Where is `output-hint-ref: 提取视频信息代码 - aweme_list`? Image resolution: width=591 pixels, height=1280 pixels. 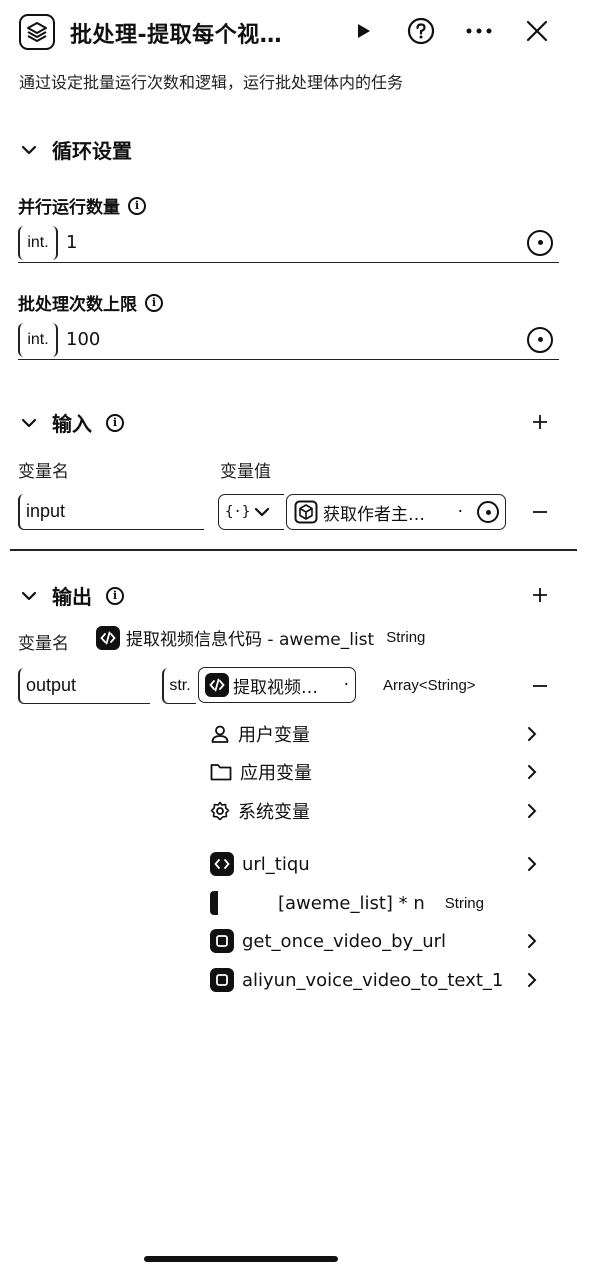 output-hint-ref: 提取视频信息代码 - aweme_list is located at coordinates (250, 640).